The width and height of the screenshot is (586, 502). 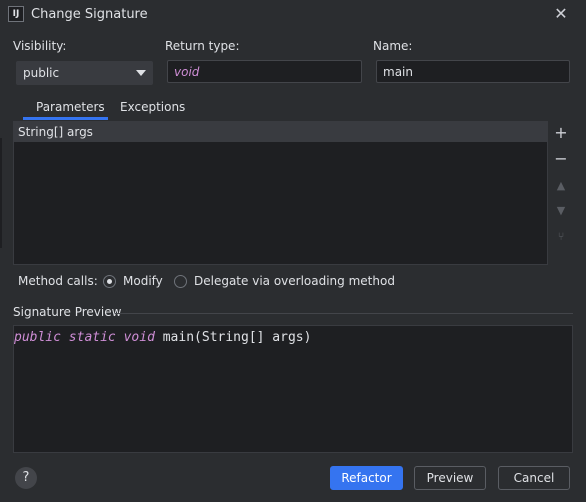 What do you see at coordinates (89, 14) in the screenshot?
I see `dialog-title: Change Signature` at bounding box center [89, 14].